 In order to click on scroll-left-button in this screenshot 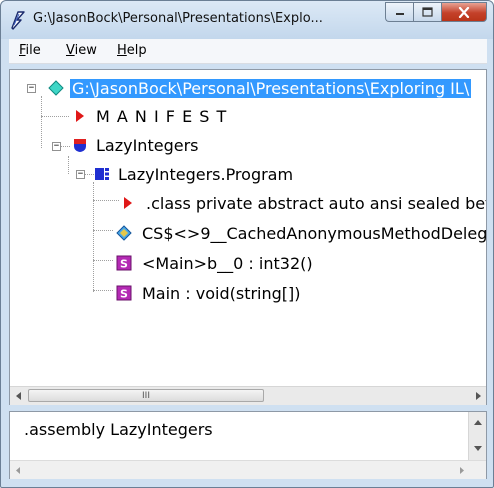, I will do `click(18, 396)`.